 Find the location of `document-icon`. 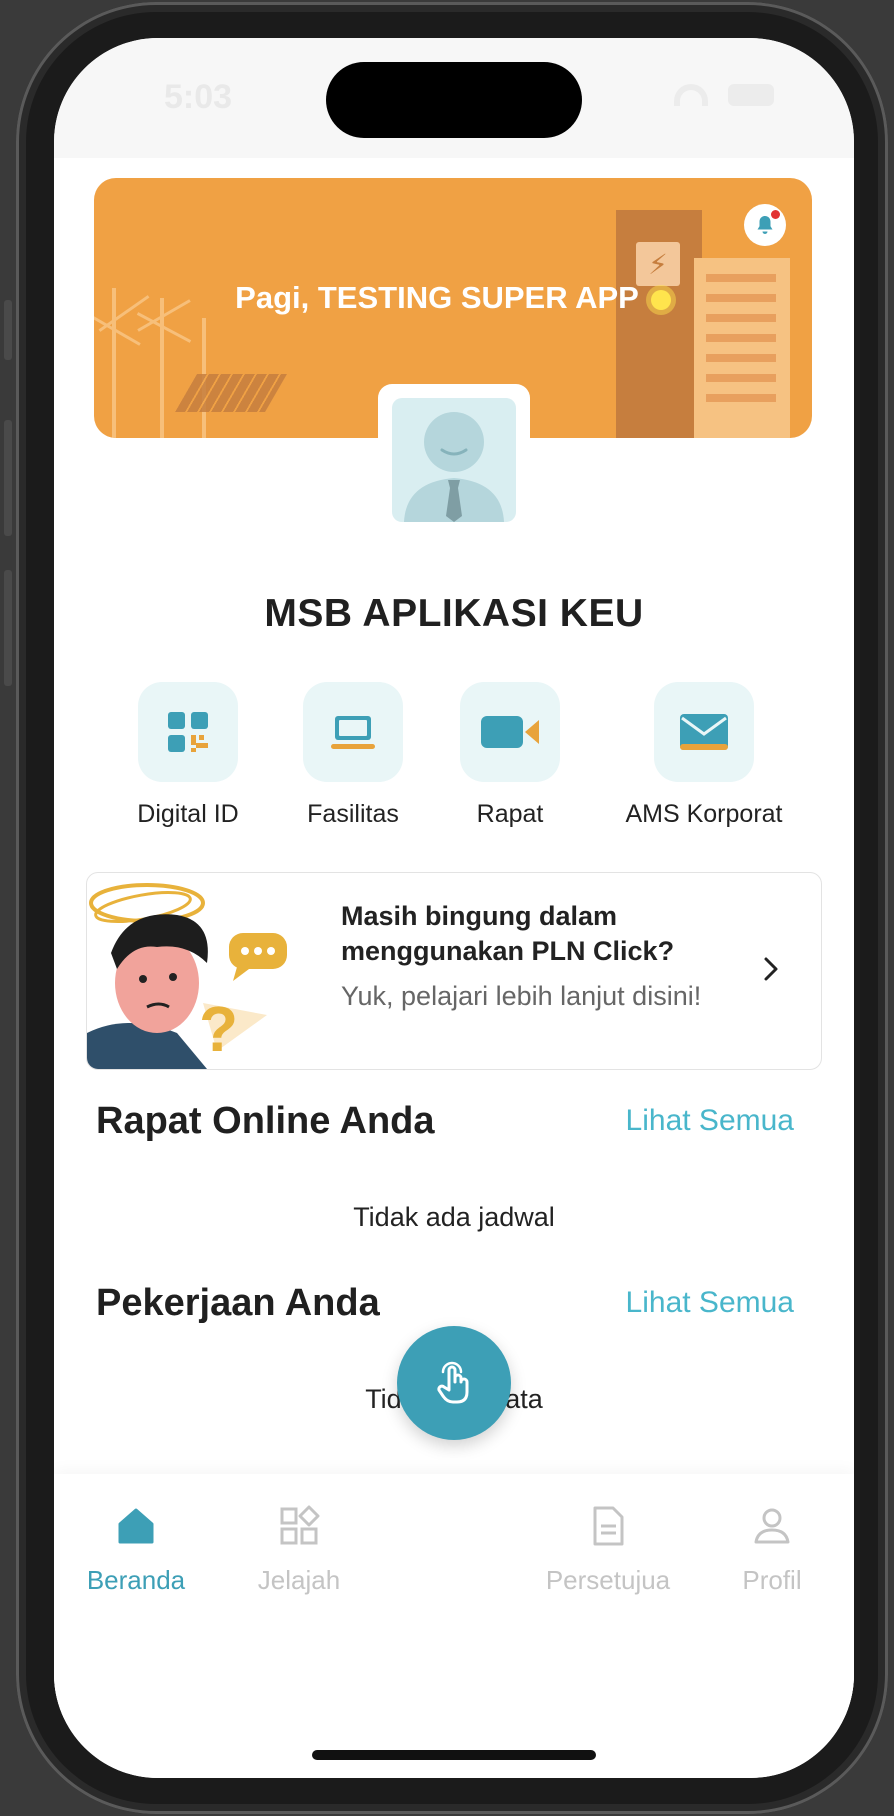

document-icon is located at coordinates (608, 1526).